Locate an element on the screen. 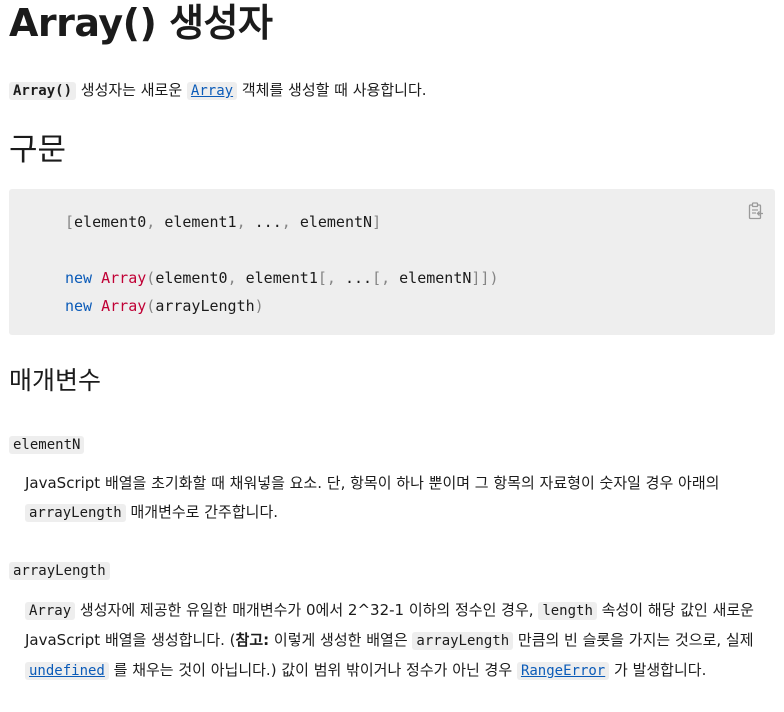  parameters-heading: 매개변수 is located at coordinates (55, 380).